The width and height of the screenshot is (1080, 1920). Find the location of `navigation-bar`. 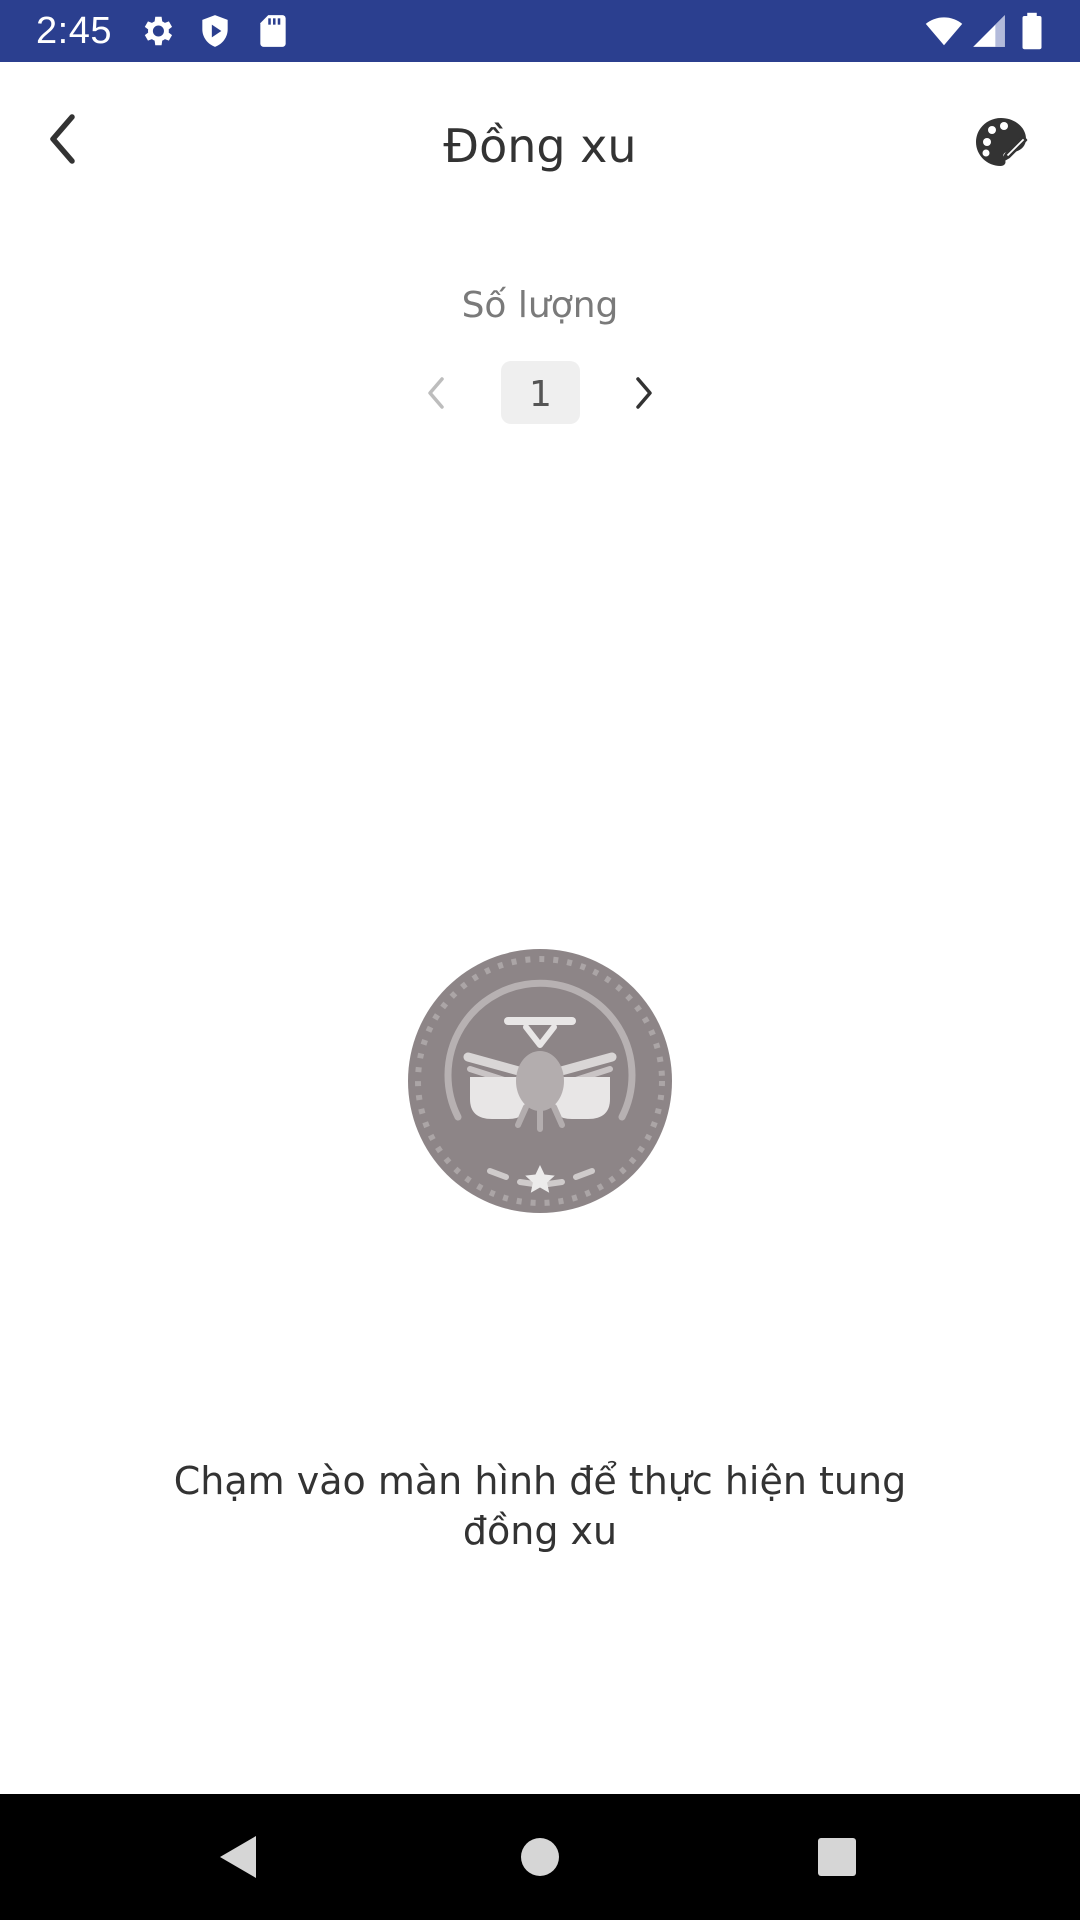

navigation-bar is located at coordinates (540, 1857).